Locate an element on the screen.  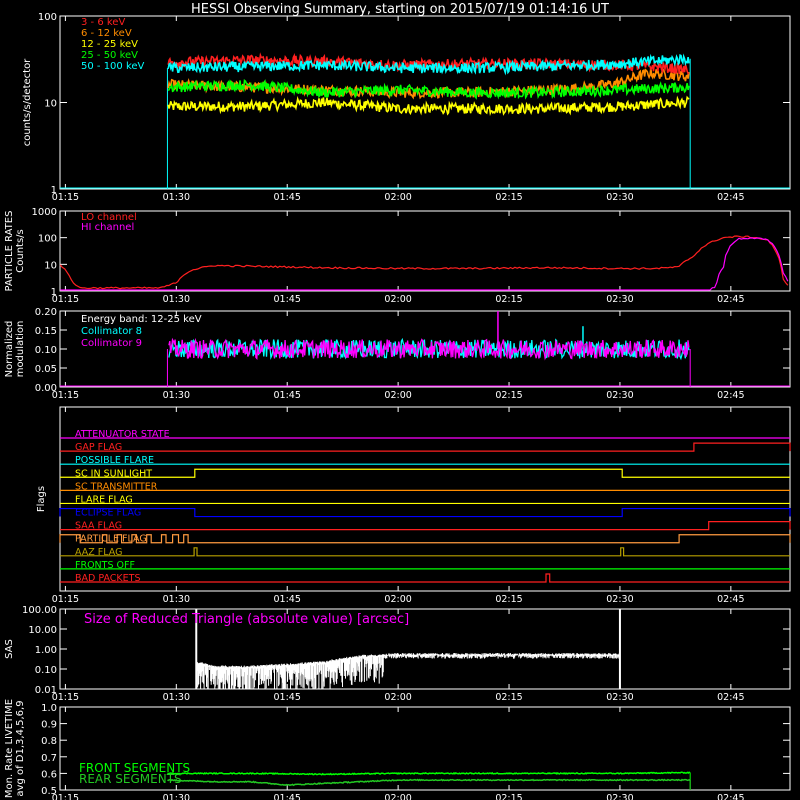
flag-label: POSSIBLE FLARE is located at coordinates (114, 460).